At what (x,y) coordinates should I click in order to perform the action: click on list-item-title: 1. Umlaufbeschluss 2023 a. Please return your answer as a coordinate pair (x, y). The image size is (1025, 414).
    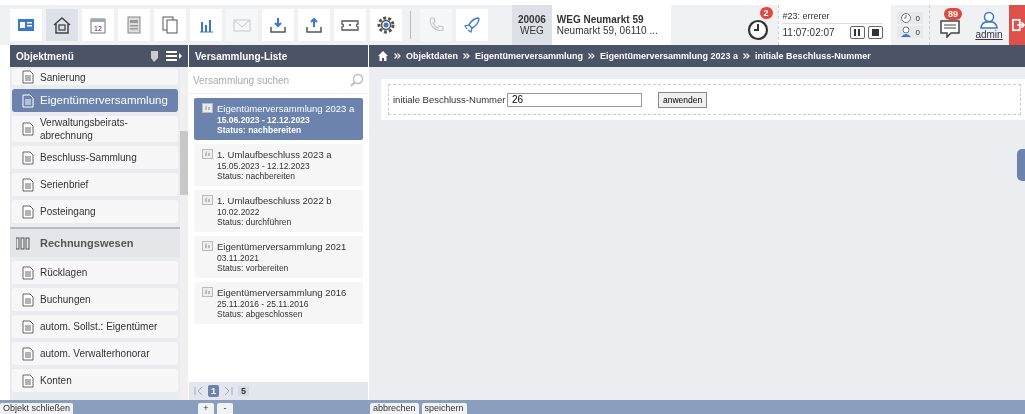
    Looking at the image, I should click on (274, 155).